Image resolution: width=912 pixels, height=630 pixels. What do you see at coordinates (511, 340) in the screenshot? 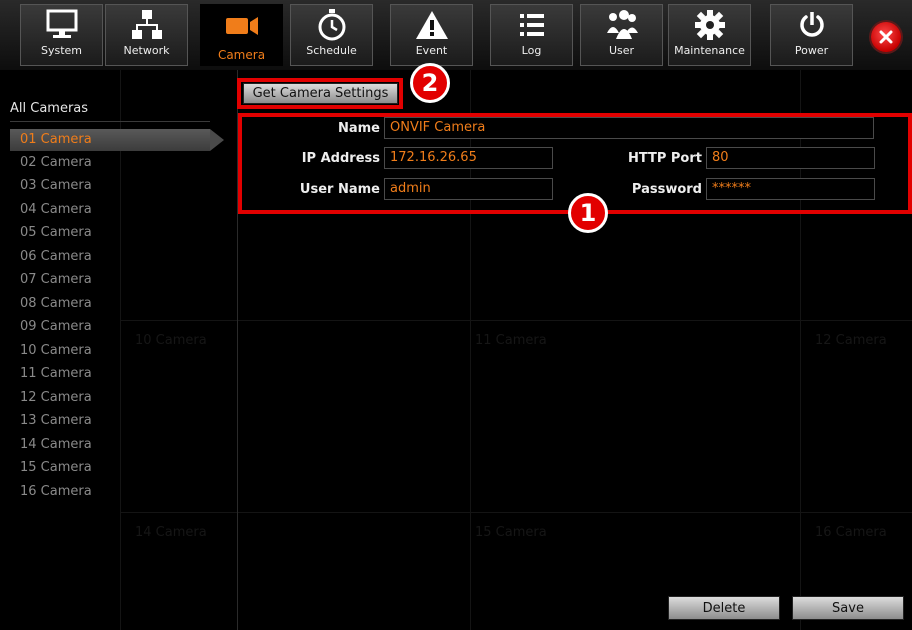
I see `background-camera-tile: 11 Camera` at bounding box center [511, 340].